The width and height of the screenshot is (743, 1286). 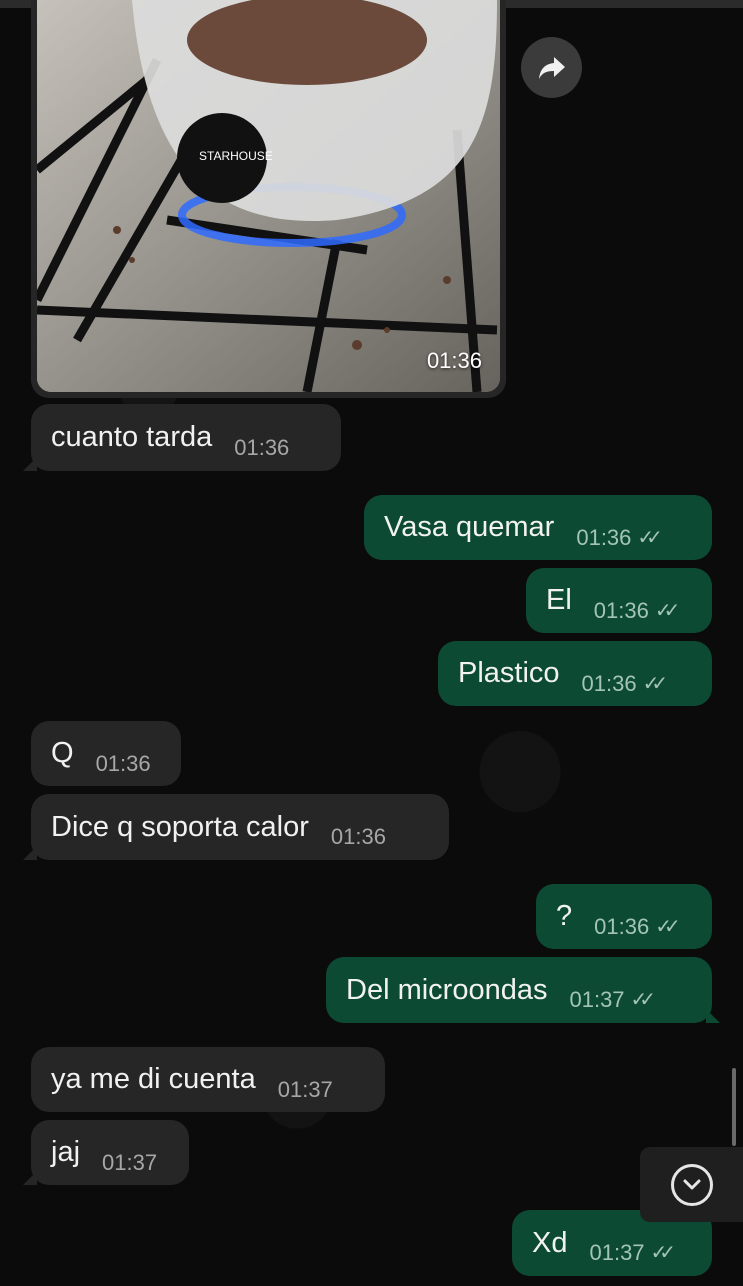 I want to click on message-text: ?, so click(x=564, y=916).